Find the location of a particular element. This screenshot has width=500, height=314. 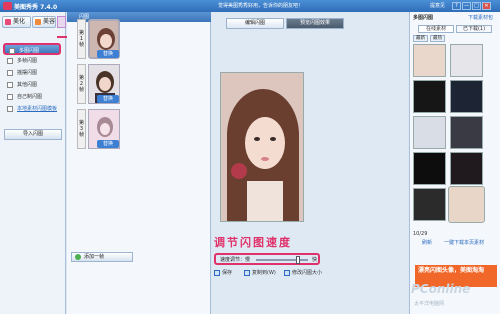

menu-item-multi-frame: 多帧闪图 is located at coordinates (32, 61).